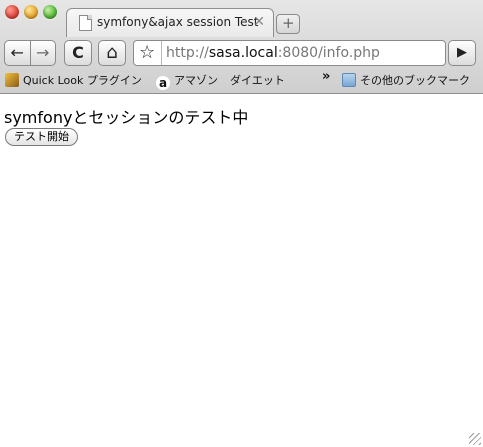 The image size is (483, 447). I want to click on start-test-button: テスト開始, so click(41, 137).